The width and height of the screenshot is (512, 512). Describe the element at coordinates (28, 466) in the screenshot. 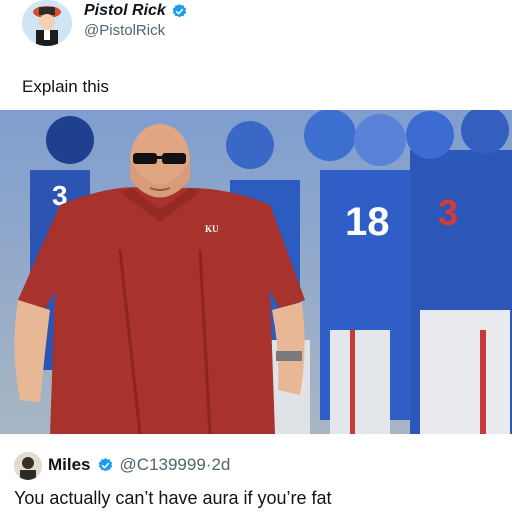

I see `reply-avatar` at that location.